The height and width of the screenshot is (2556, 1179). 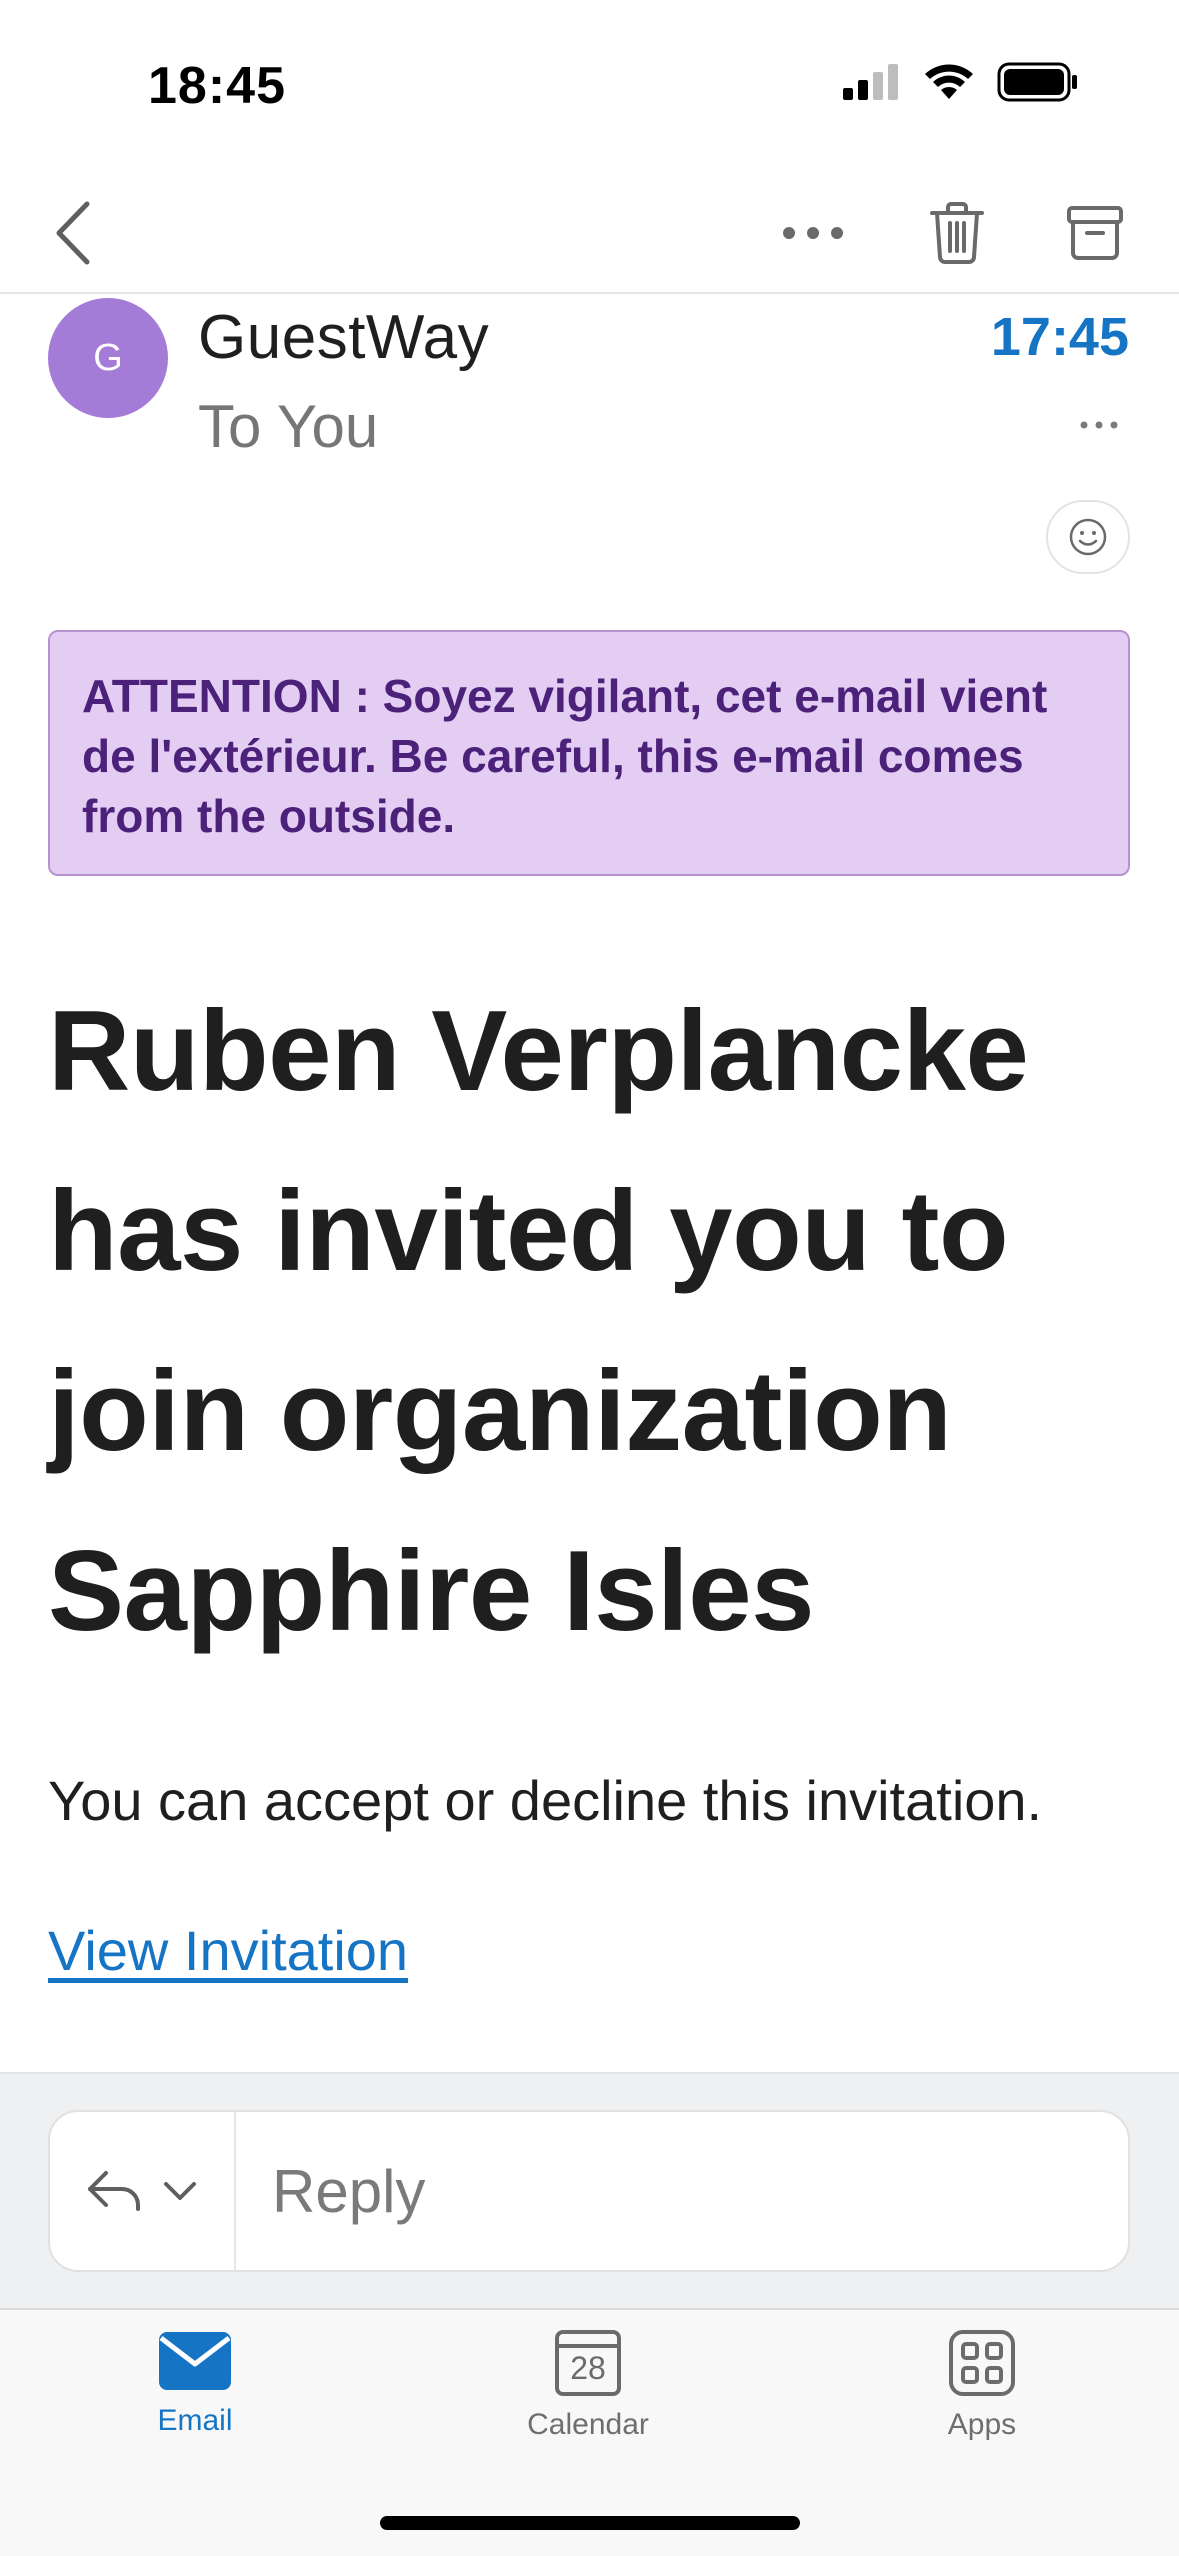 I want to click on tab-email-label: Email, so click(x=195, y=2420).